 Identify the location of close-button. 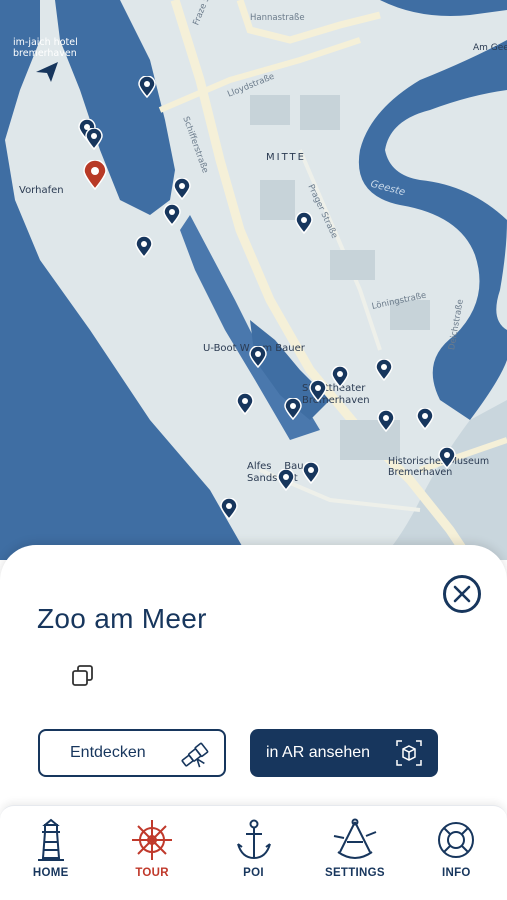
(462, 594).